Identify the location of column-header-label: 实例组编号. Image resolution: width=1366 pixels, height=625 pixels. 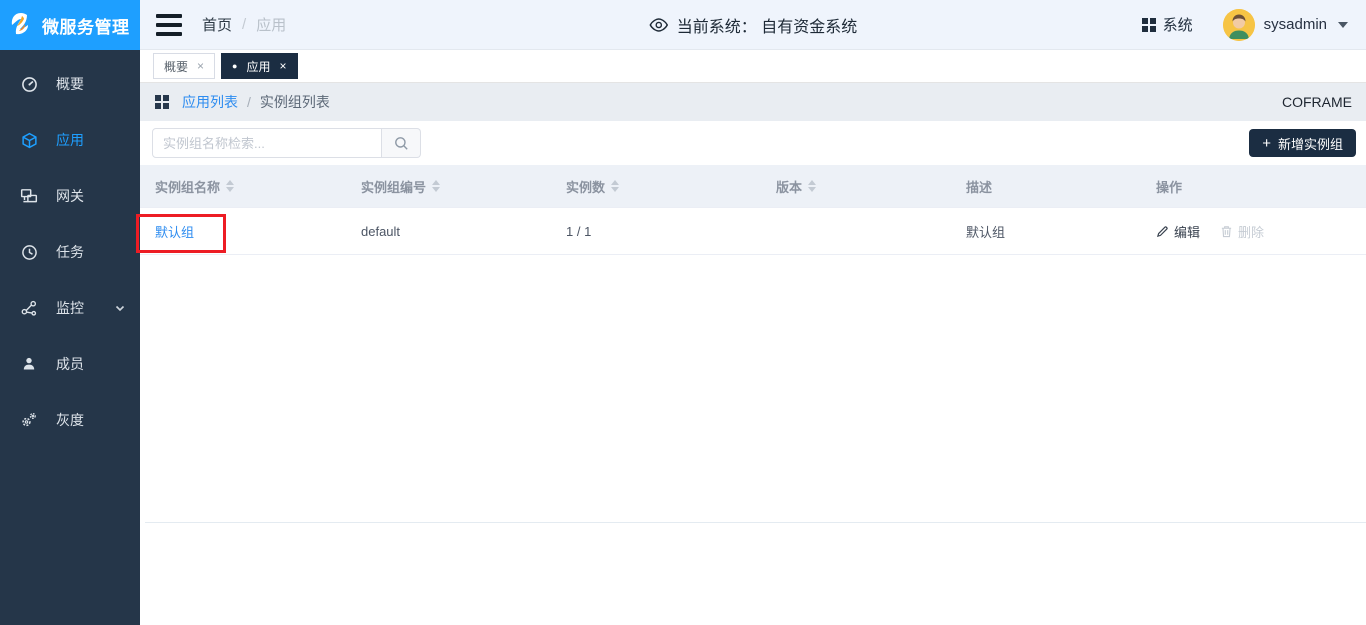
(394, 187).